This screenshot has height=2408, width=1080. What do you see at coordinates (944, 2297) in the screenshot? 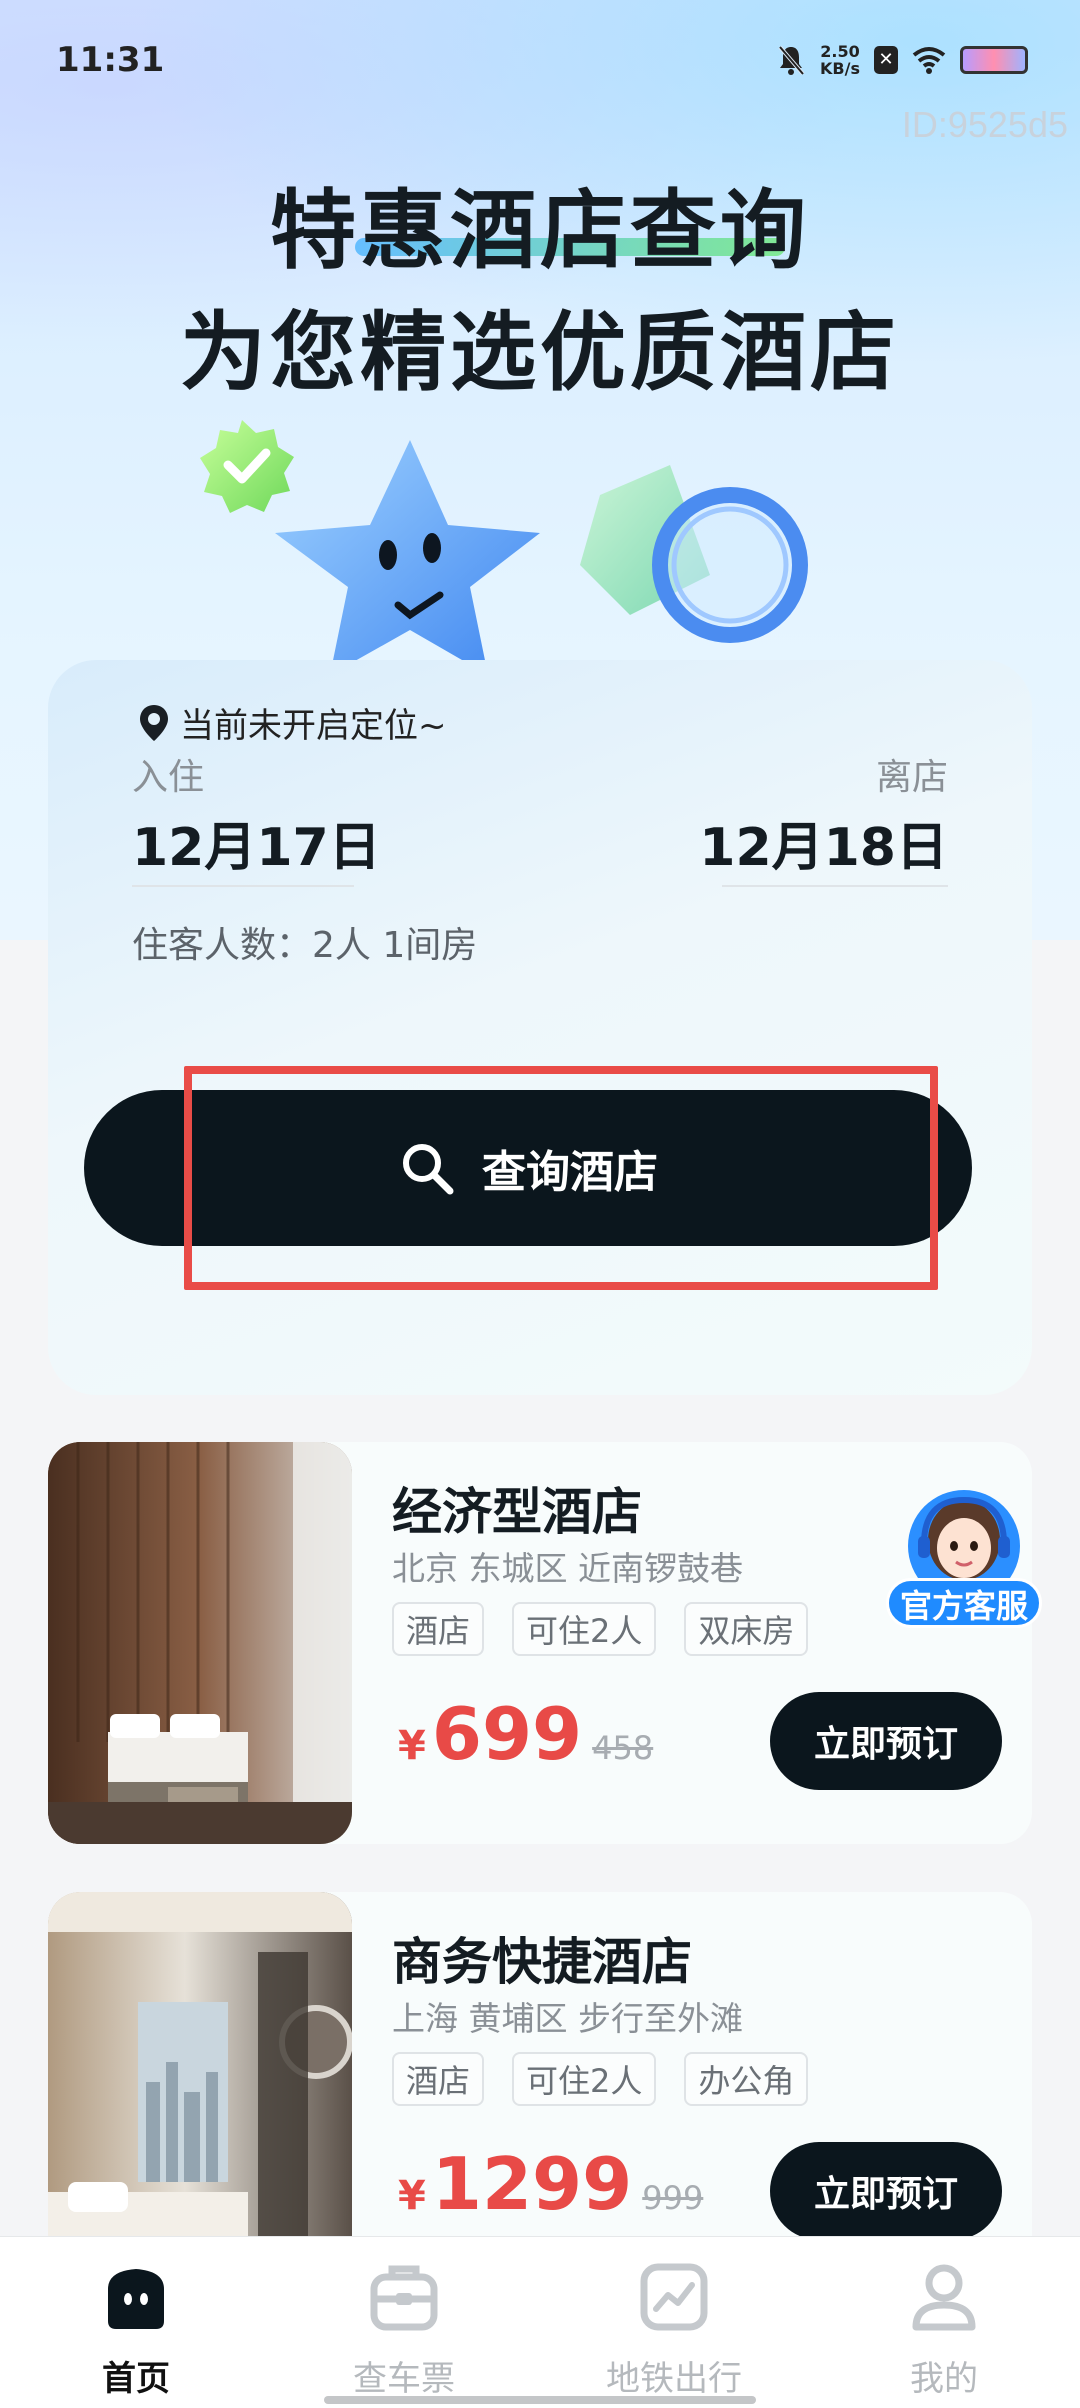
I see `profile-icon` at bounding box center [944, 2297].